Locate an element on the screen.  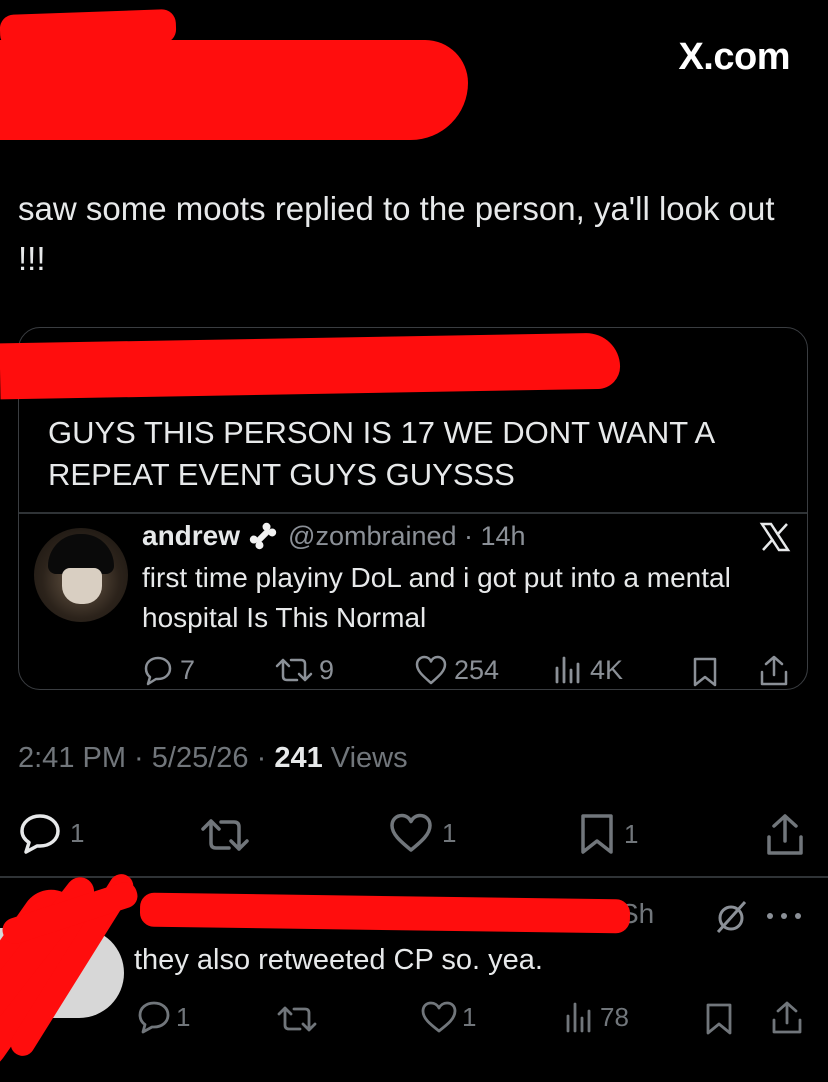
post-views-count: 241 is located at coordinates (298, 758).